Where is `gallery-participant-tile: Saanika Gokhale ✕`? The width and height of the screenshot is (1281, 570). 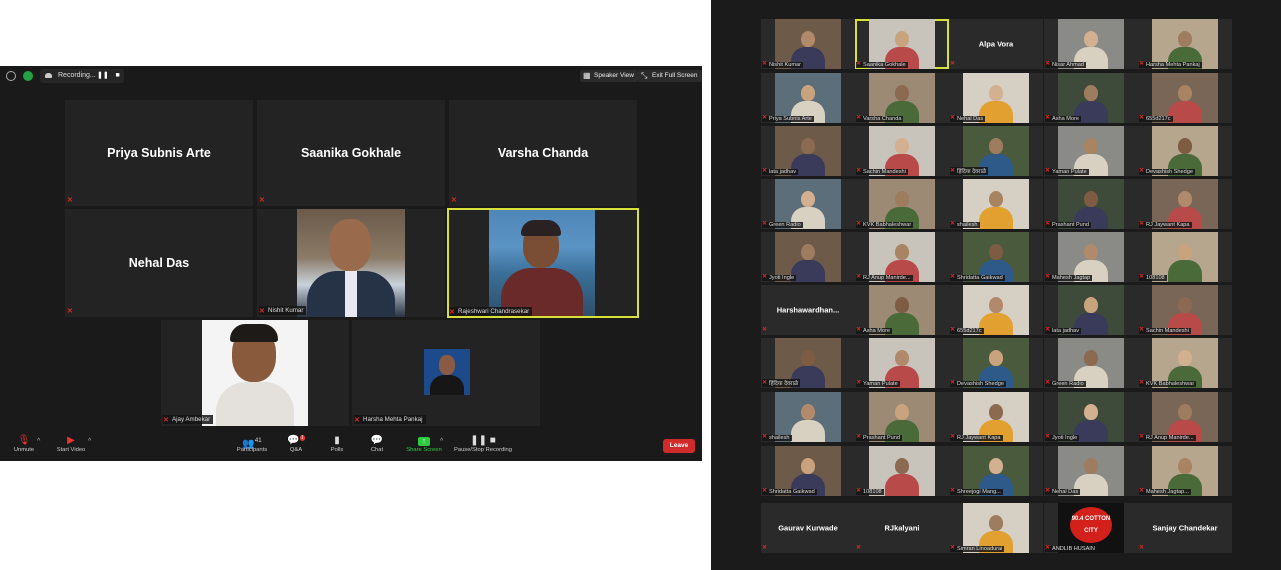 gallery-participant-tile: Saanika Gokhale ✕ is located at coordinates (902, 44).